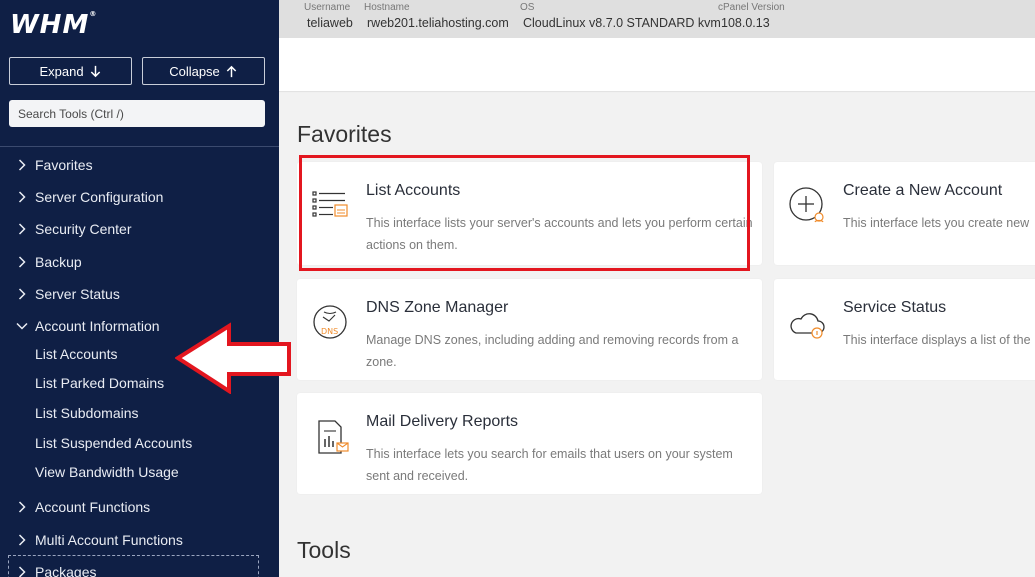  Describe the element at coordinates (48, 262) in the screenshot. I see `sidebar-item-backup: Backup` at that location.